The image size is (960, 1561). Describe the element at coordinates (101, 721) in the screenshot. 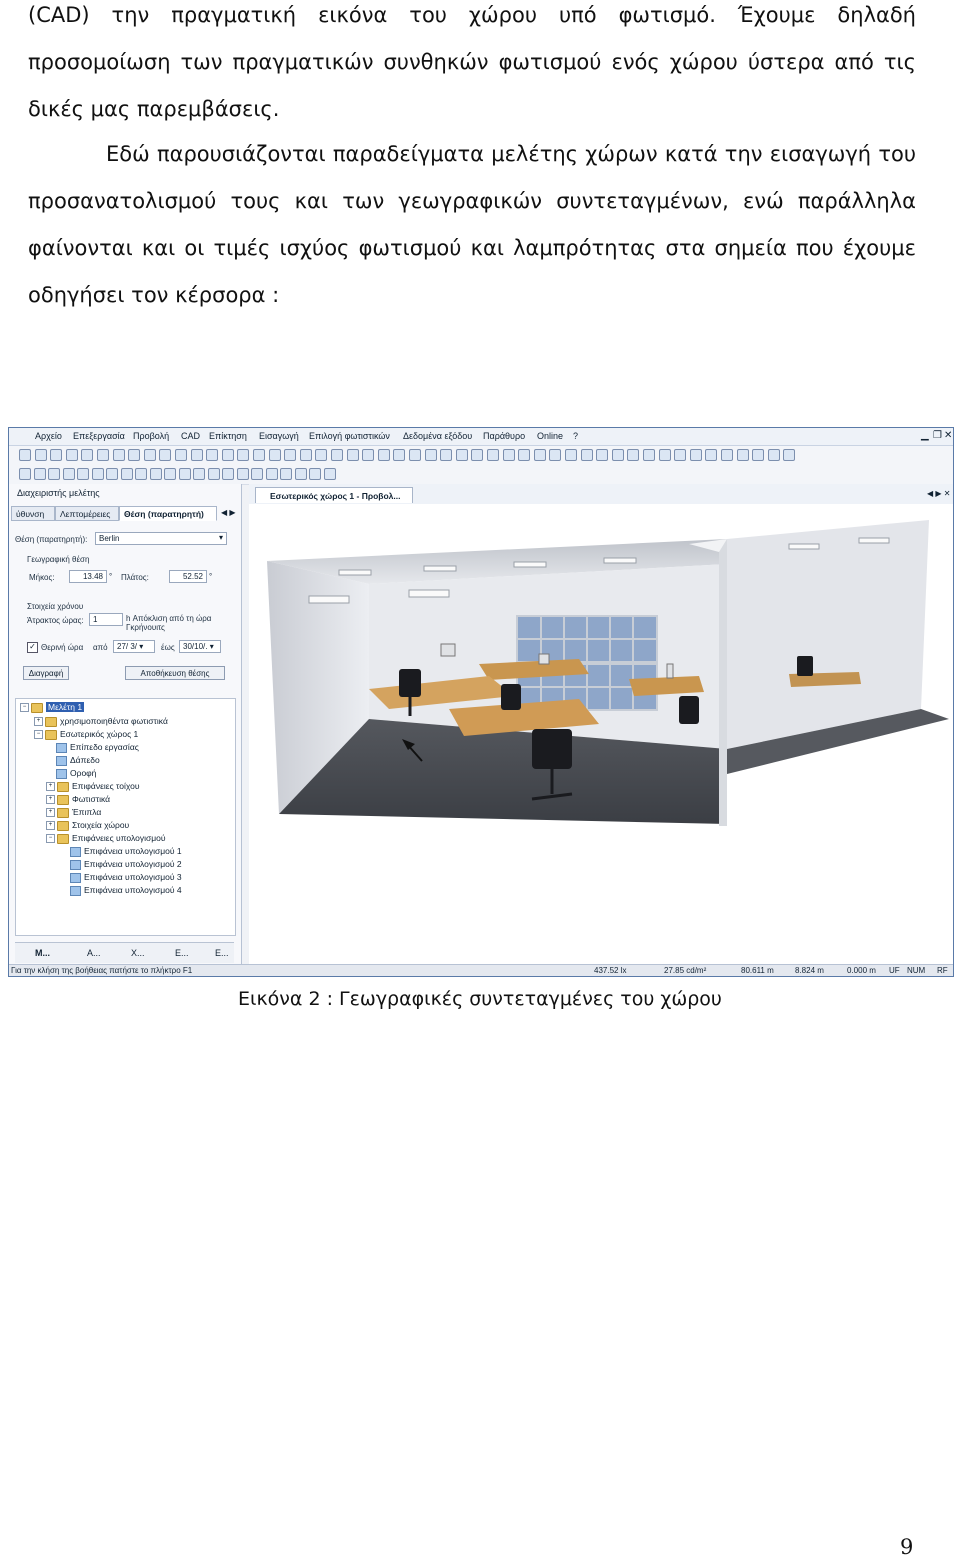

I see `tree-node-luminaires-used: + χρησιμοποιηθέντα φωτιστικά` at that location.